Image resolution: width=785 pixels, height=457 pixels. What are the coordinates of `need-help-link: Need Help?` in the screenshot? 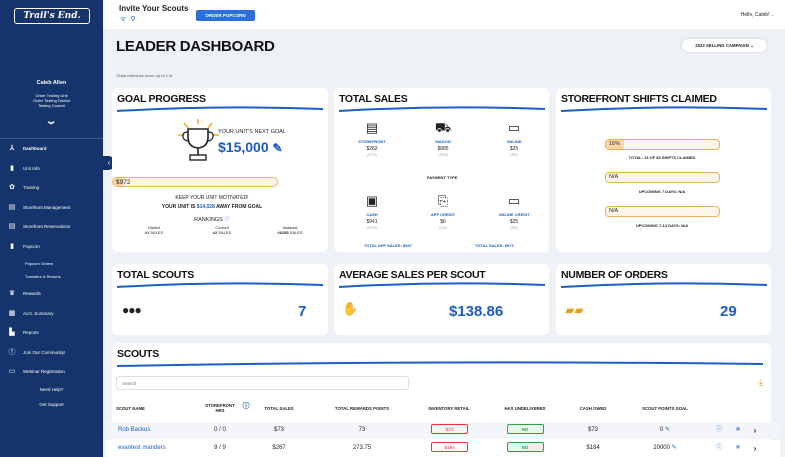 It's located at (51, 389).